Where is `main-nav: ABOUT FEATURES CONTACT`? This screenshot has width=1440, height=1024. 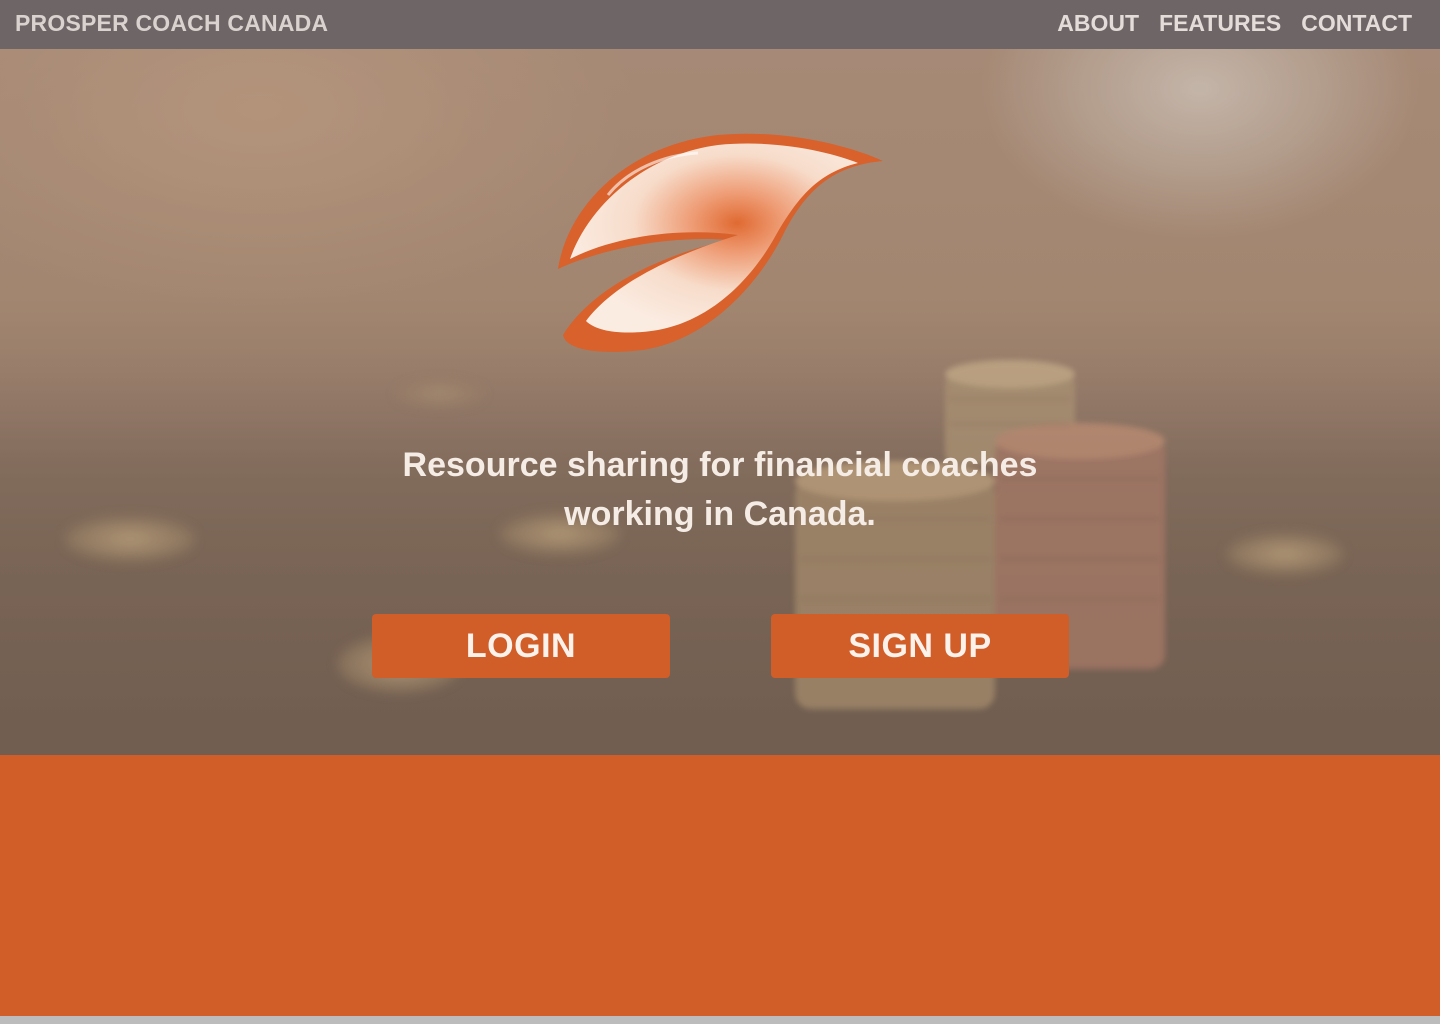
main-nav: ABOUT FEATURES CONTACT is located at coordinates (1234, 23).